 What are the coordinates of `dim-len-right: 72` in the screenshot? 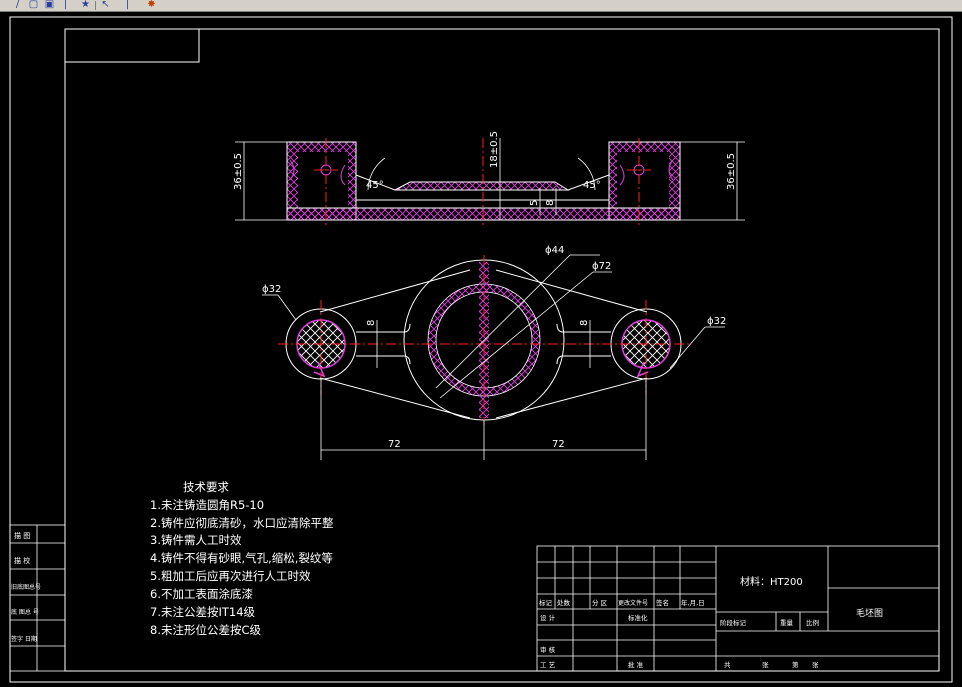 It's located at (558, 444).